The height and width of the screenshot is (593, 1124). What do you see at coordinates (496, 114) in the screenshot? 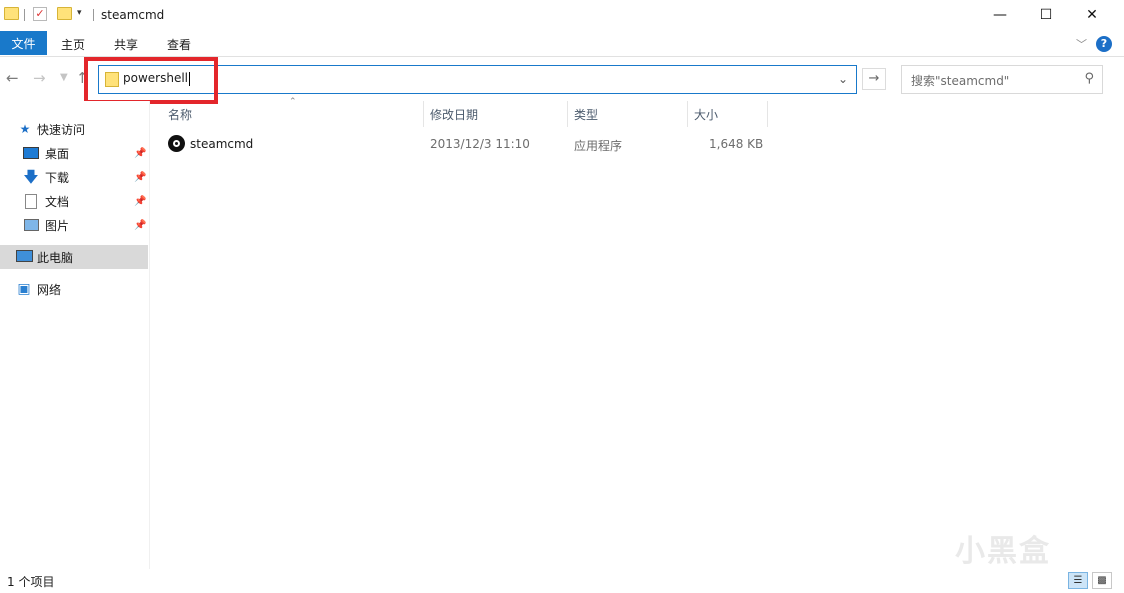
I see `column-header-modified: 修改日期` at bounding box center [496, 114].